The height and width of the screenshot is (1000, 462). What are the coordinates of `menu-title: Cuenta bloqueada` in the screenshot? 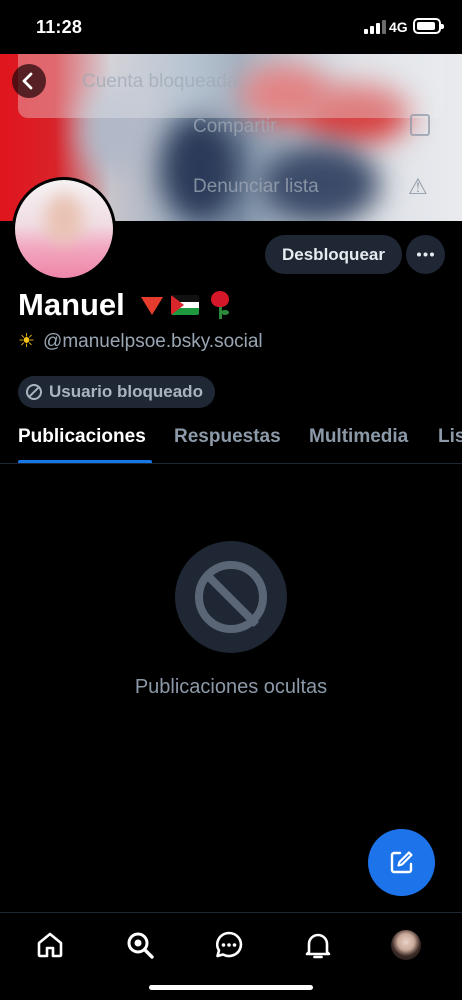 It's located at (160, 81).